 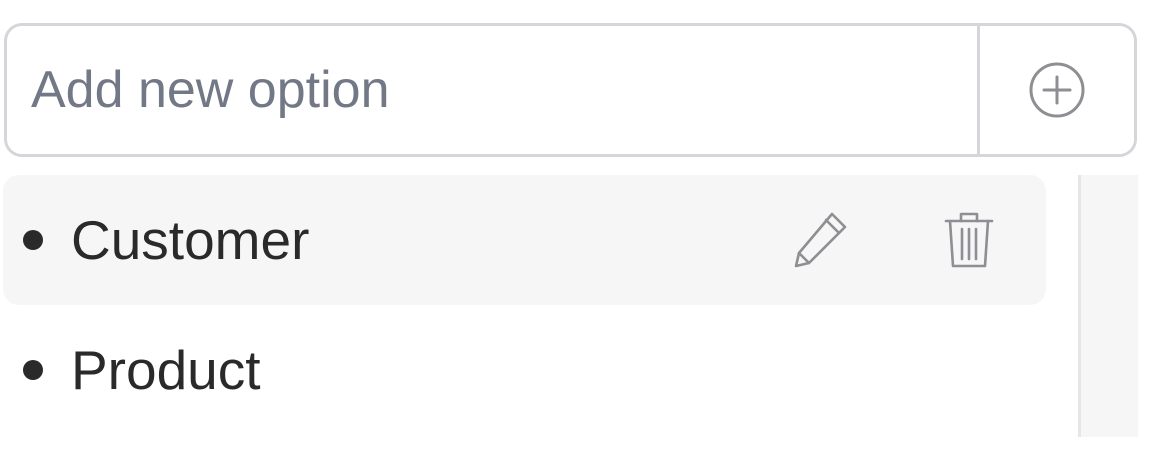 I want to click on trash-icon, so click(x=969, y=240).